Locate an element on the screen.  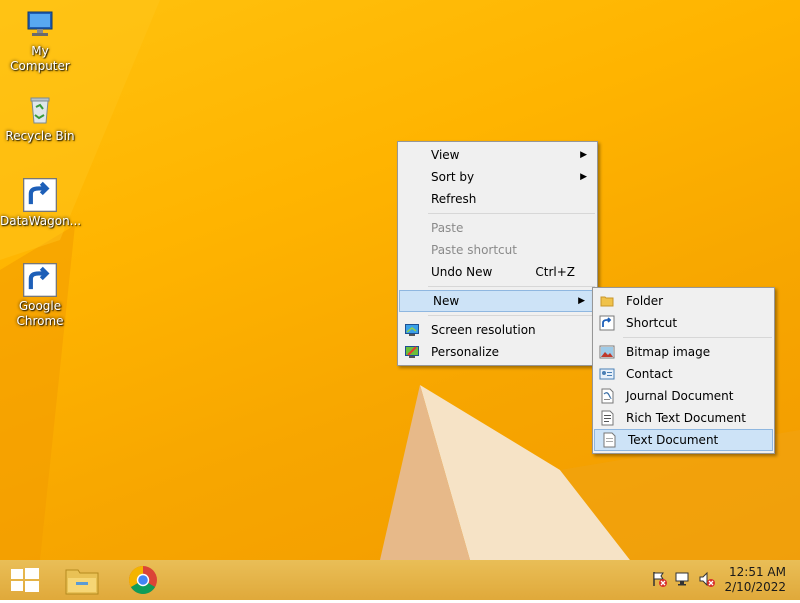
rich-text-document-icon is located at coordinates (607, 418).